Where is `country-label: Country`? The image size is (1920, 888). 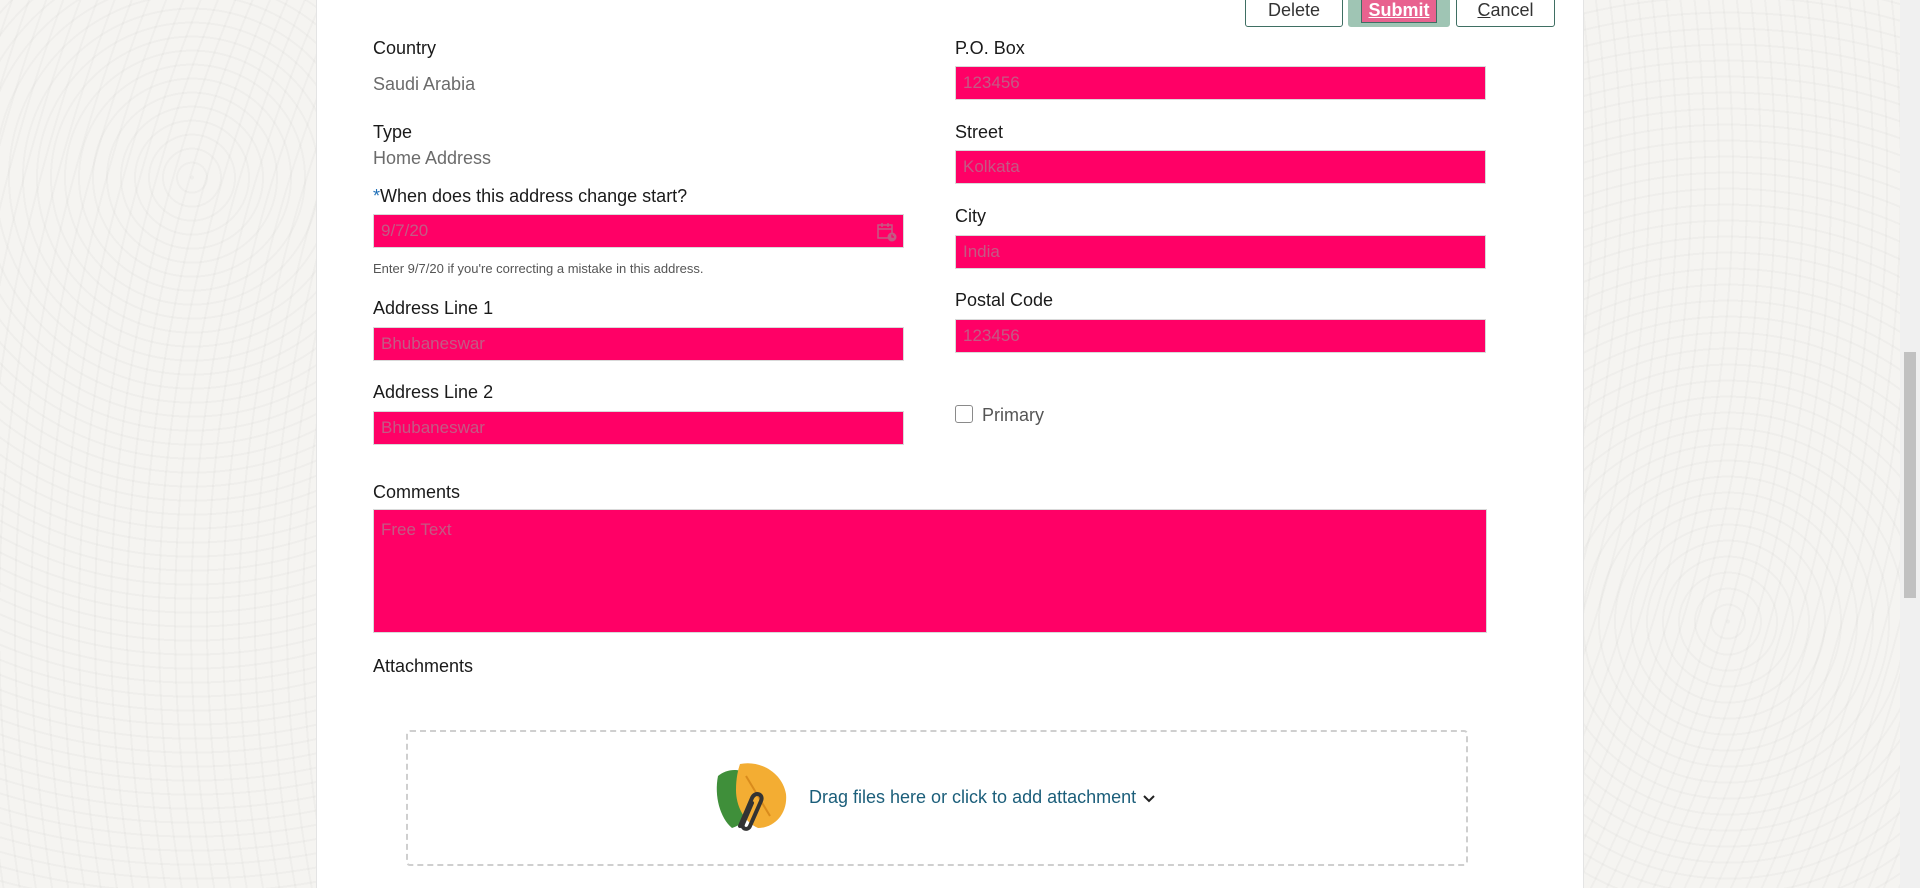 country-label: Country is located at coordinates (405, 48).